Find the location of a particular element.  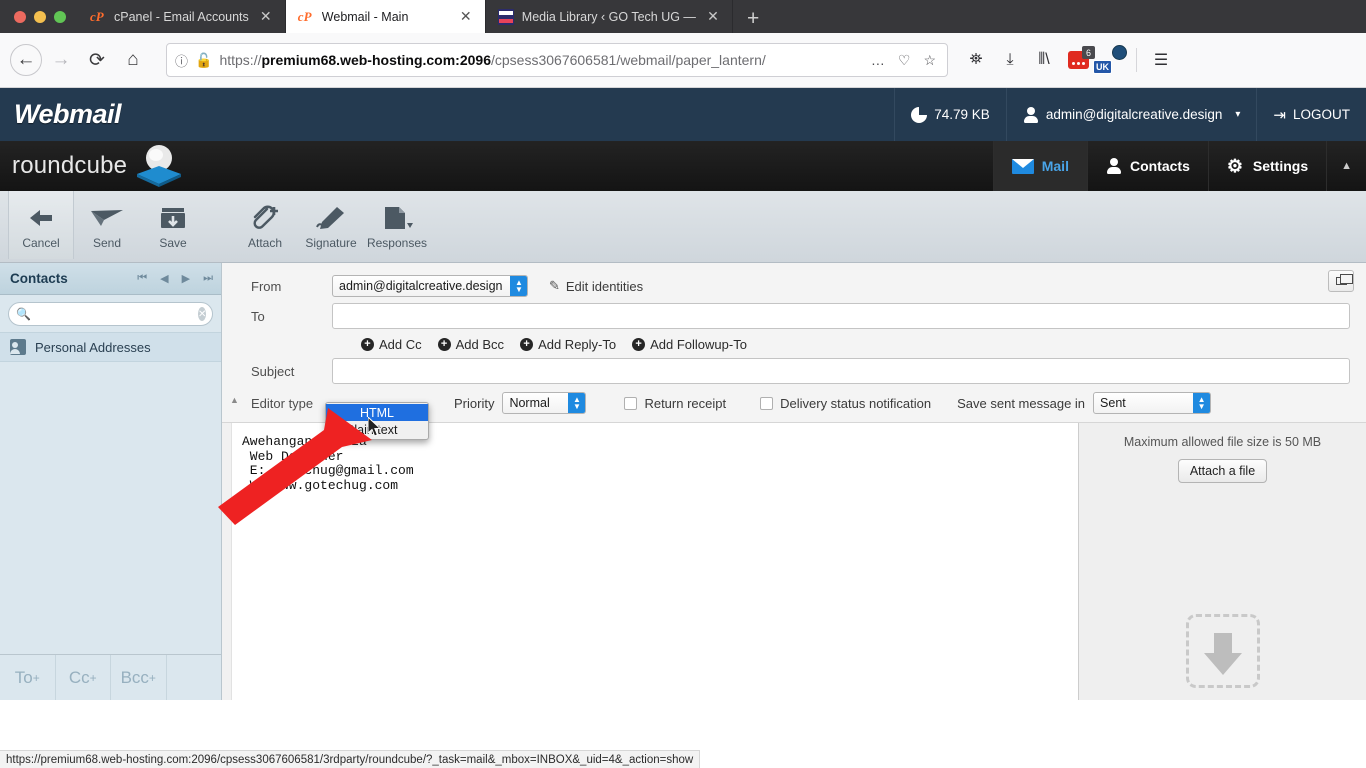

pocket-icon: ♡ is located at coordinates (904, 60).